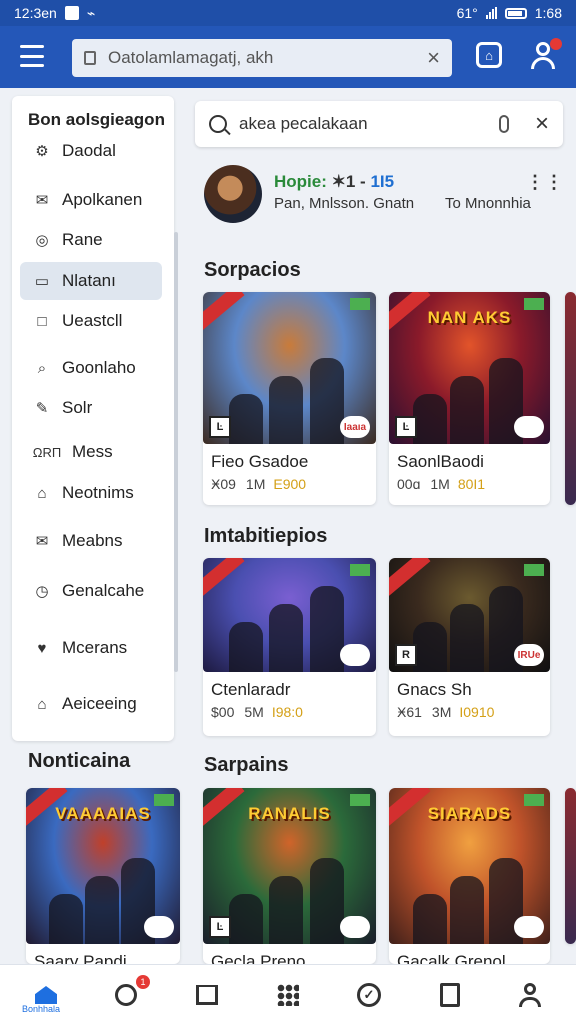 The width and height of the screenshot is (576, 1024). Describe the element at coordinates (369, 124) in the screenshot. I see `search-input: akea pecalakaan` at that location.